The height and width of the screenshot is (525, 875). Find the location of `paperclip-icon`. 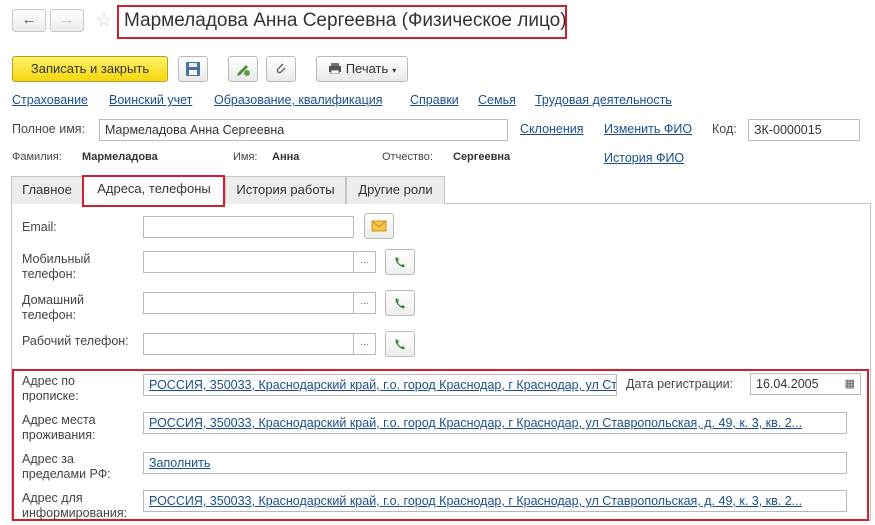

paperclip-icon is located at coordinates (281, 68).